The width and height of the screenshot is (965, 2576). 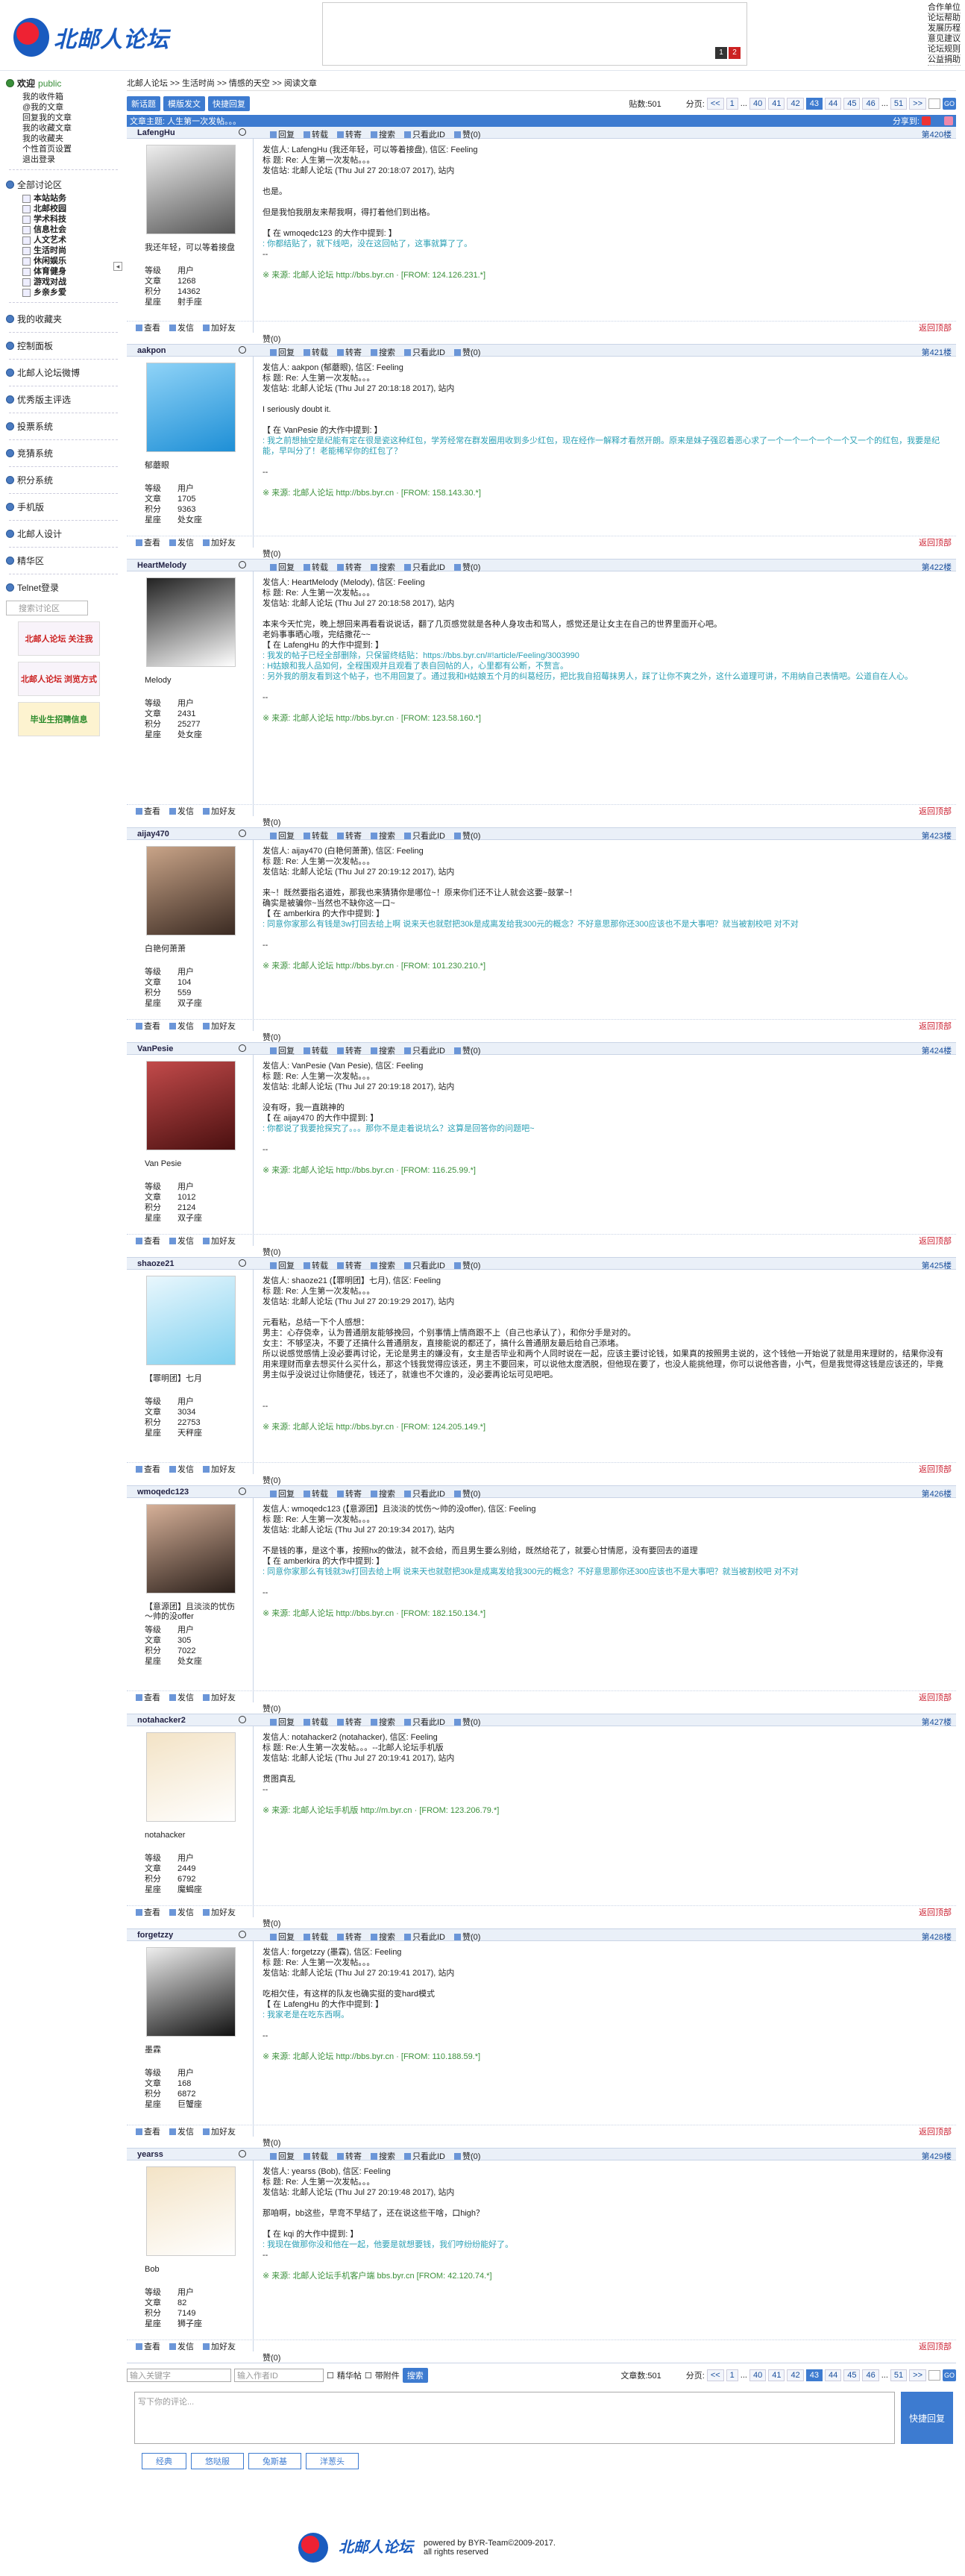 I want to click on keyword-input: 输入关键字, so click(x=179, y=2375).